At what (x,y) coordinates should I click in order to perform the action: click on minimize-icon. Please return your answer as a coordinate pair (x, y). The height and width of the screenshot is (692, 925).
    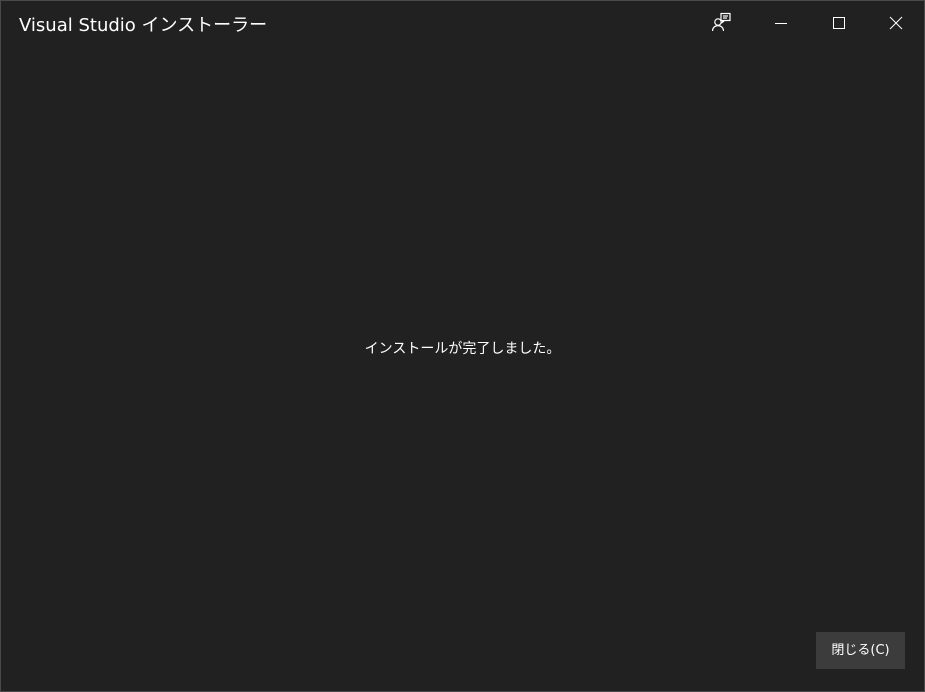
    Looking at the image, I should click on (781, 24).